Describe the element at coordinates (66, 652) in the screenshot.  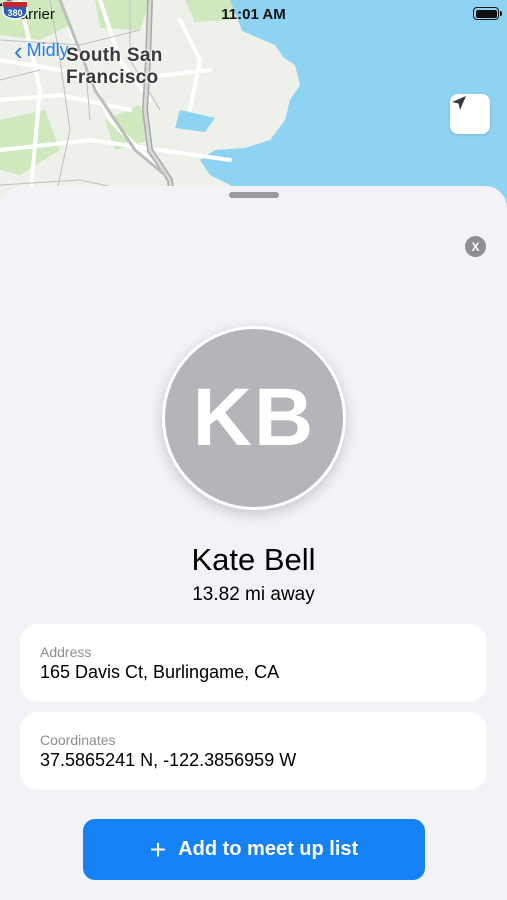
I see `address-label: Address` at that location.